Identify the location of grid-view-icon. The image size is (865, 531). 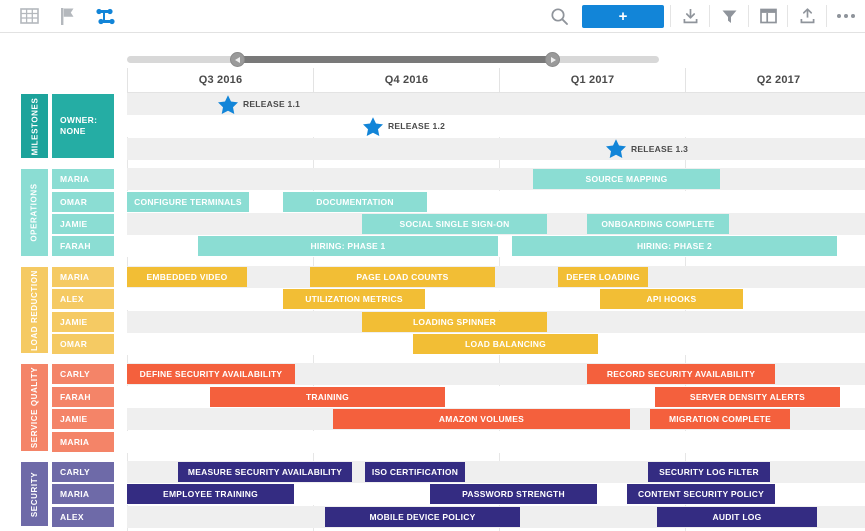
(29, 16).